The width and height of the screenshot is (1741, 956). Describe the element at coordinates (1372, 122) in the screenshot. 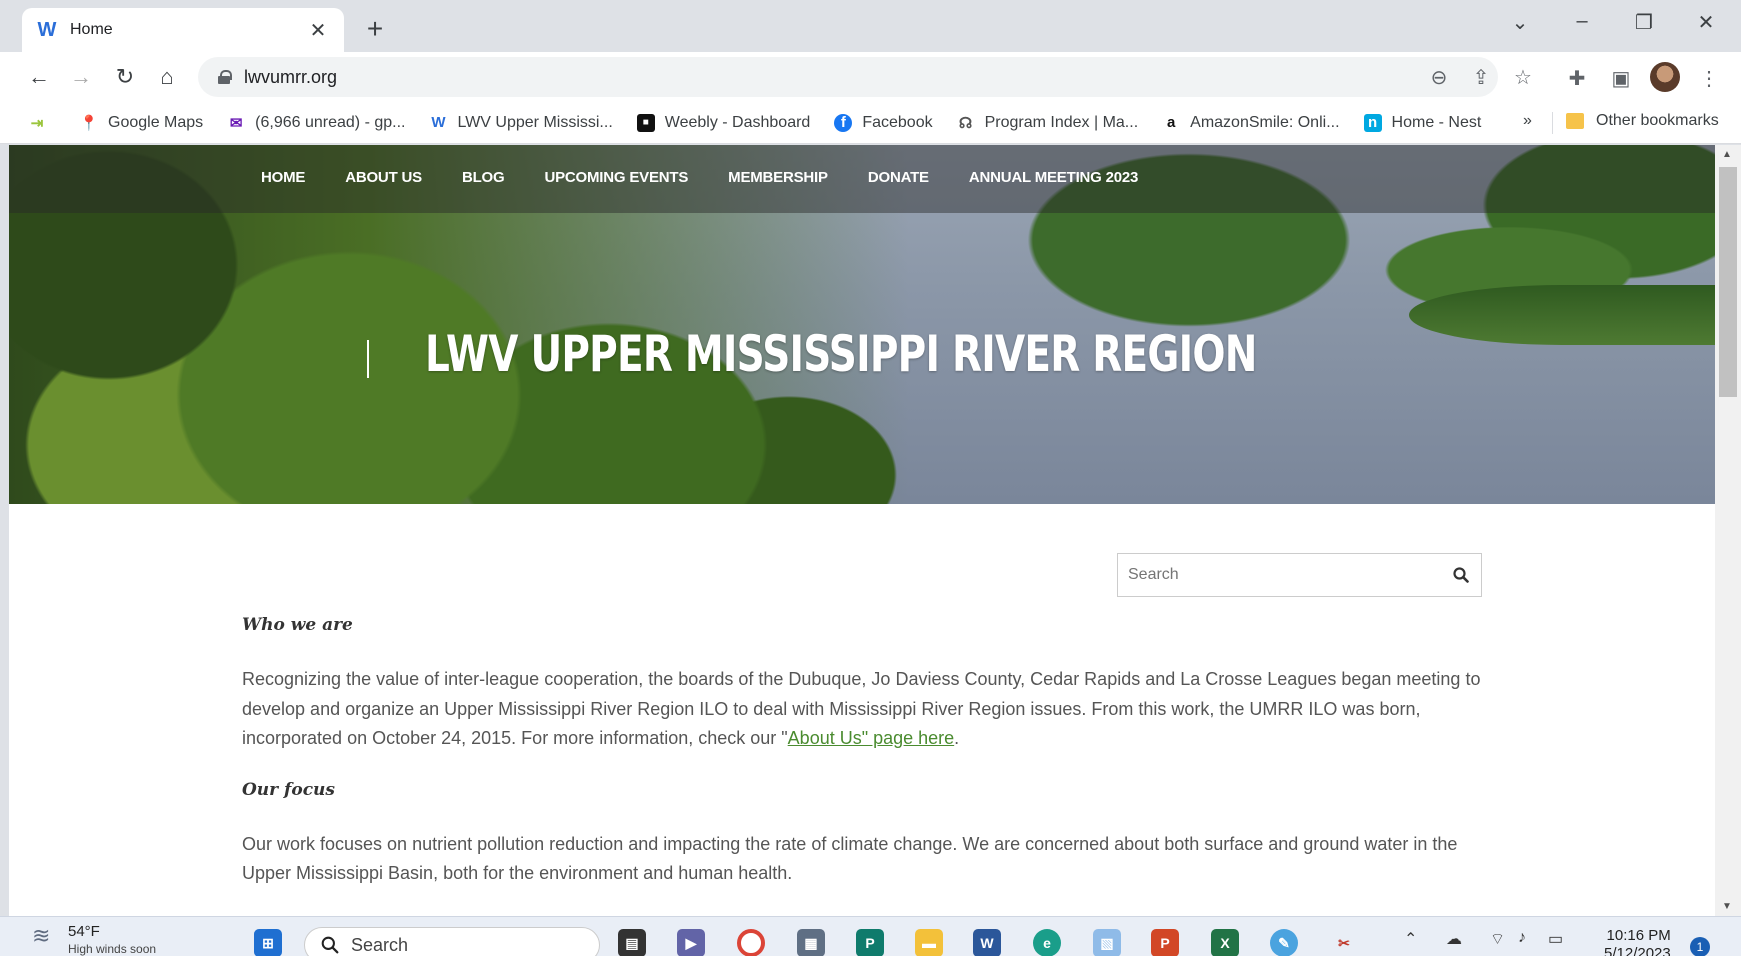

I see `nest-icon: n` at that location.